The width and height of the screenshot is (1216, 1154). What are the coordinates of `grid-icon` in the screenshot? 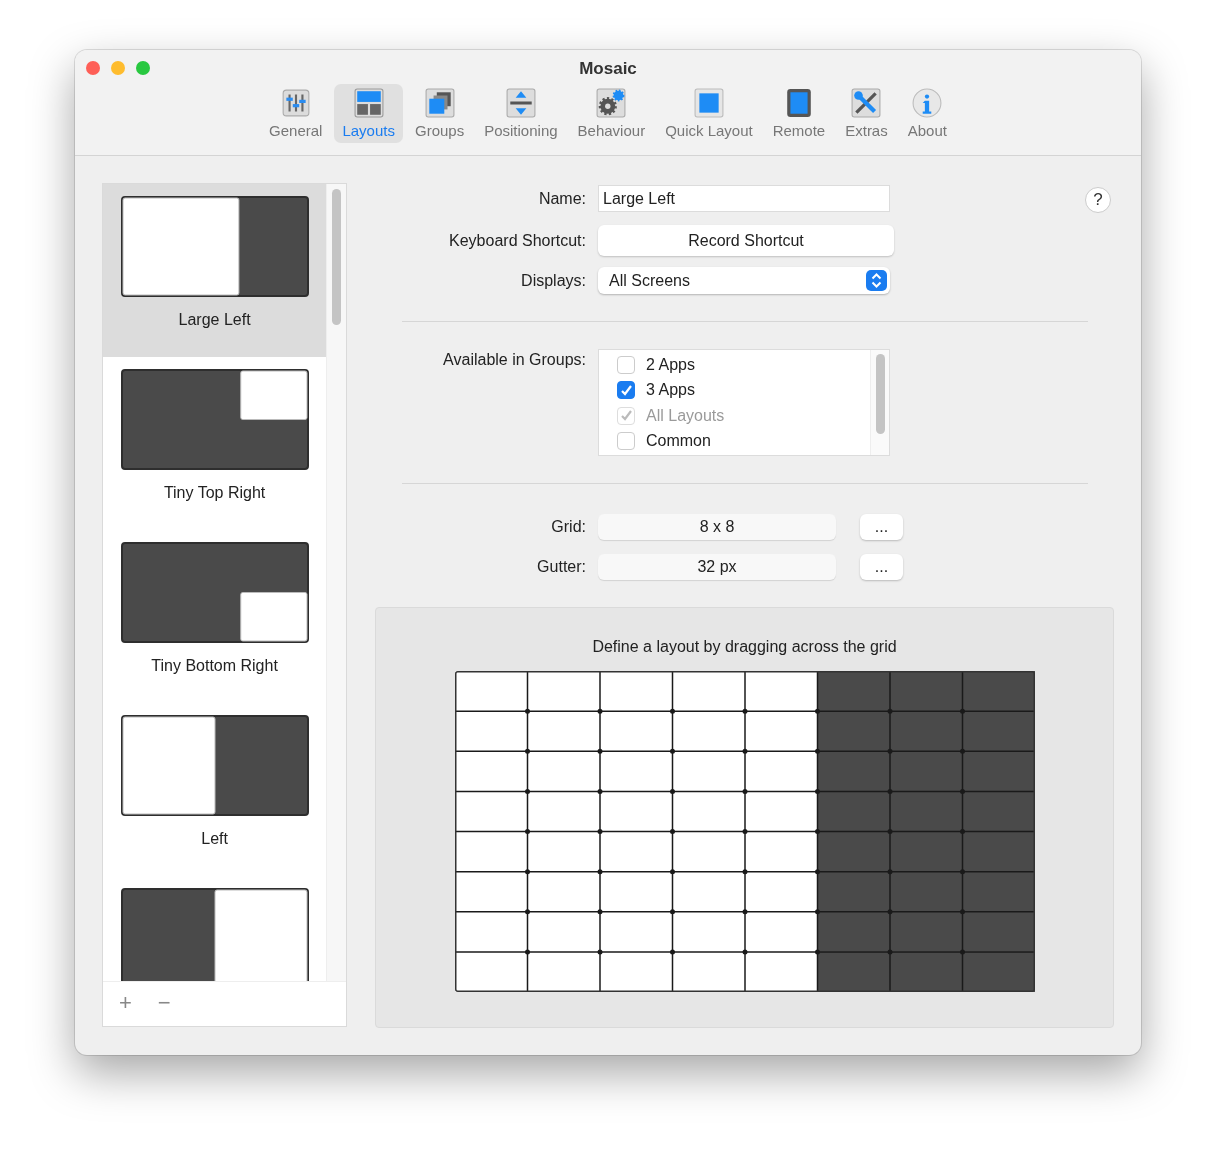 It's located at (708, 103).